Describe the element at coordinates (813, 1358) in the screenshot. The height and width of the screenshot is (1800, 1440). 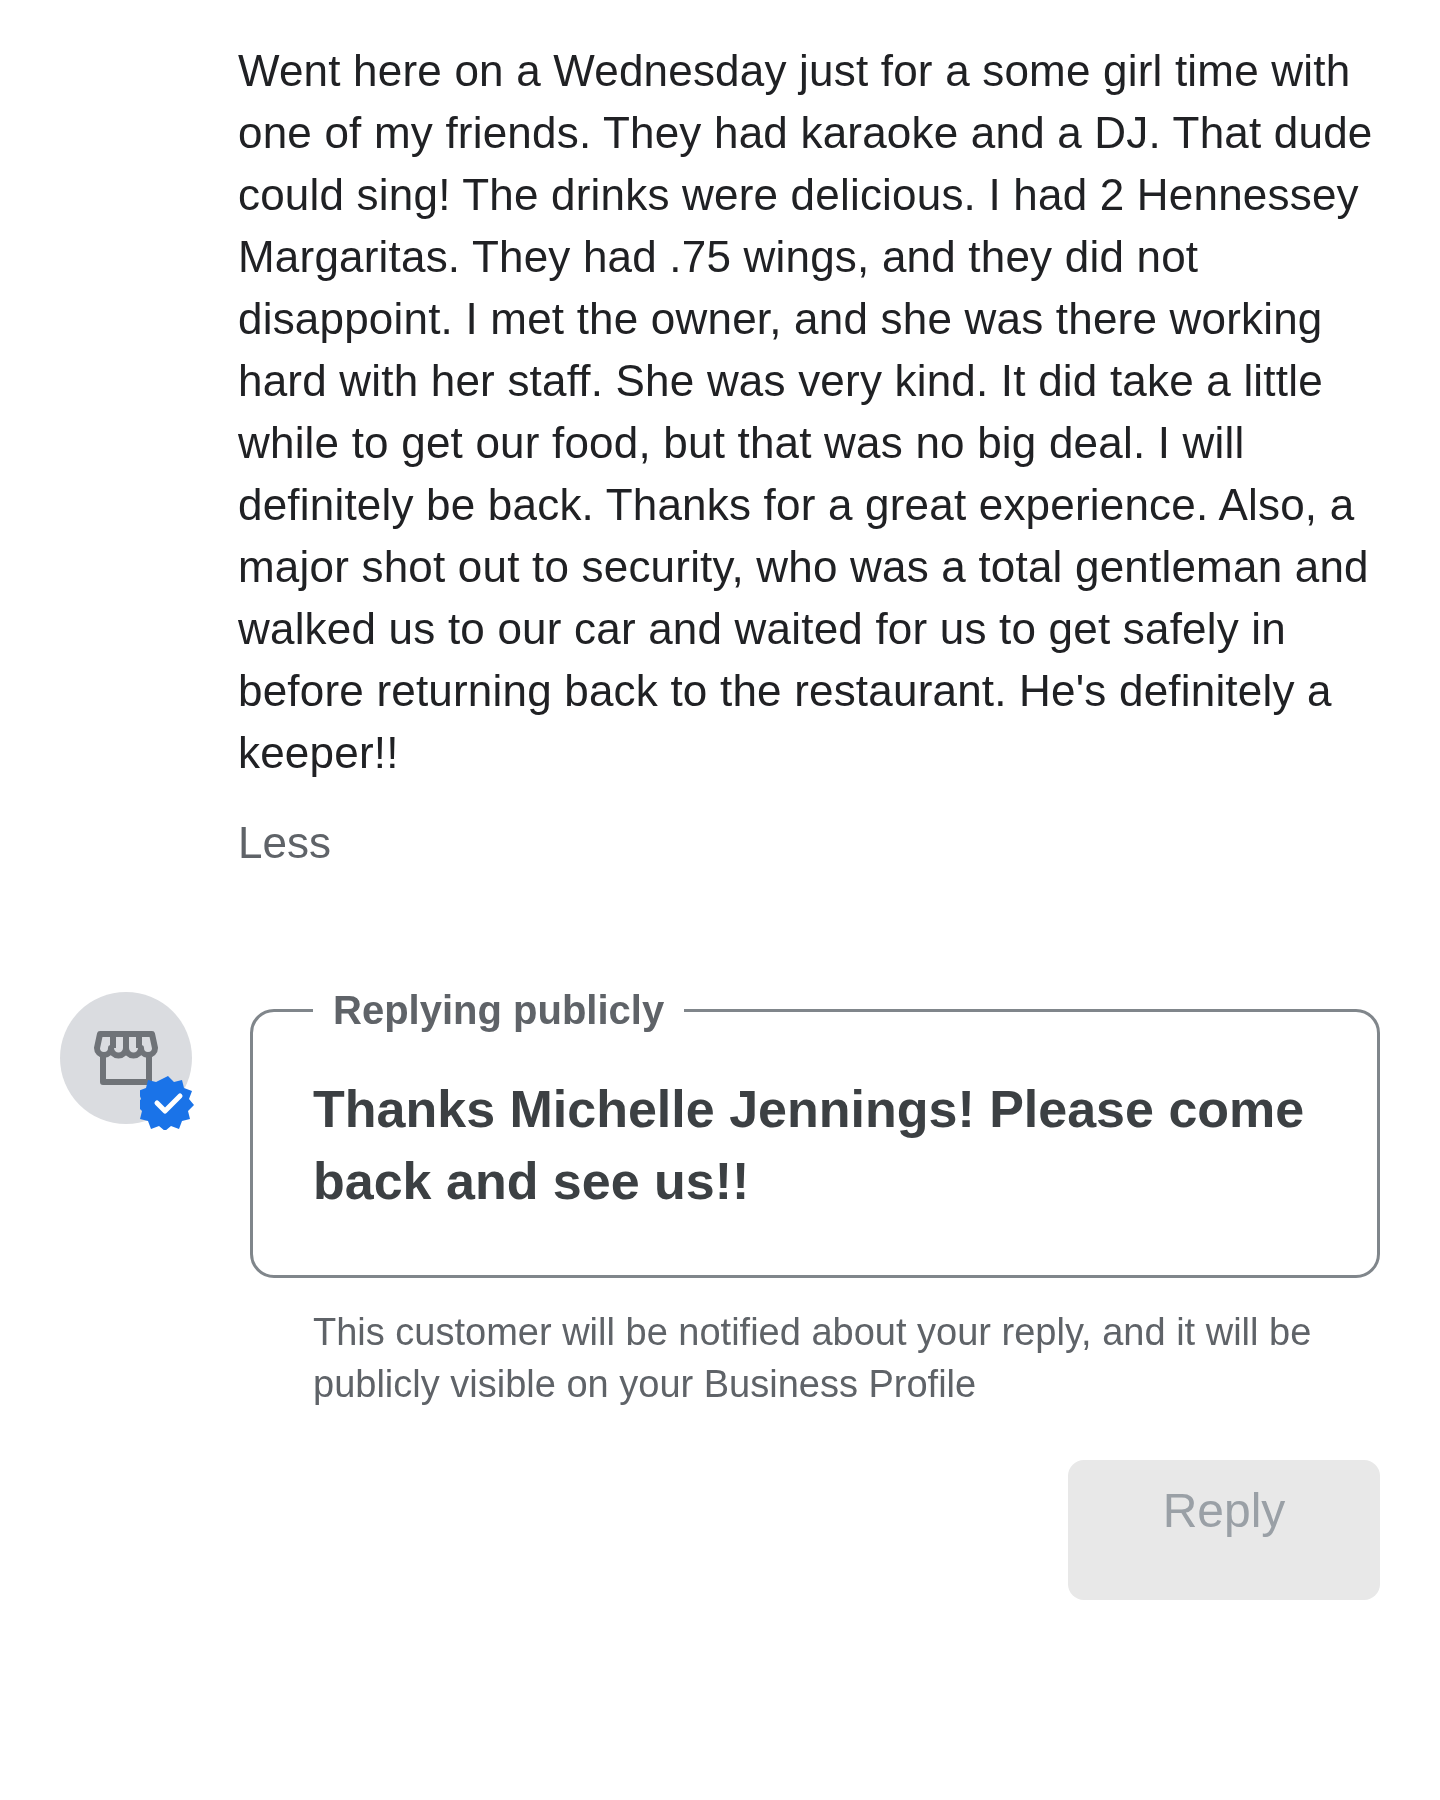
I see `helper-text: This customer will be notified about your reply, and it will be publicly visible on your Business Profile` at that location.